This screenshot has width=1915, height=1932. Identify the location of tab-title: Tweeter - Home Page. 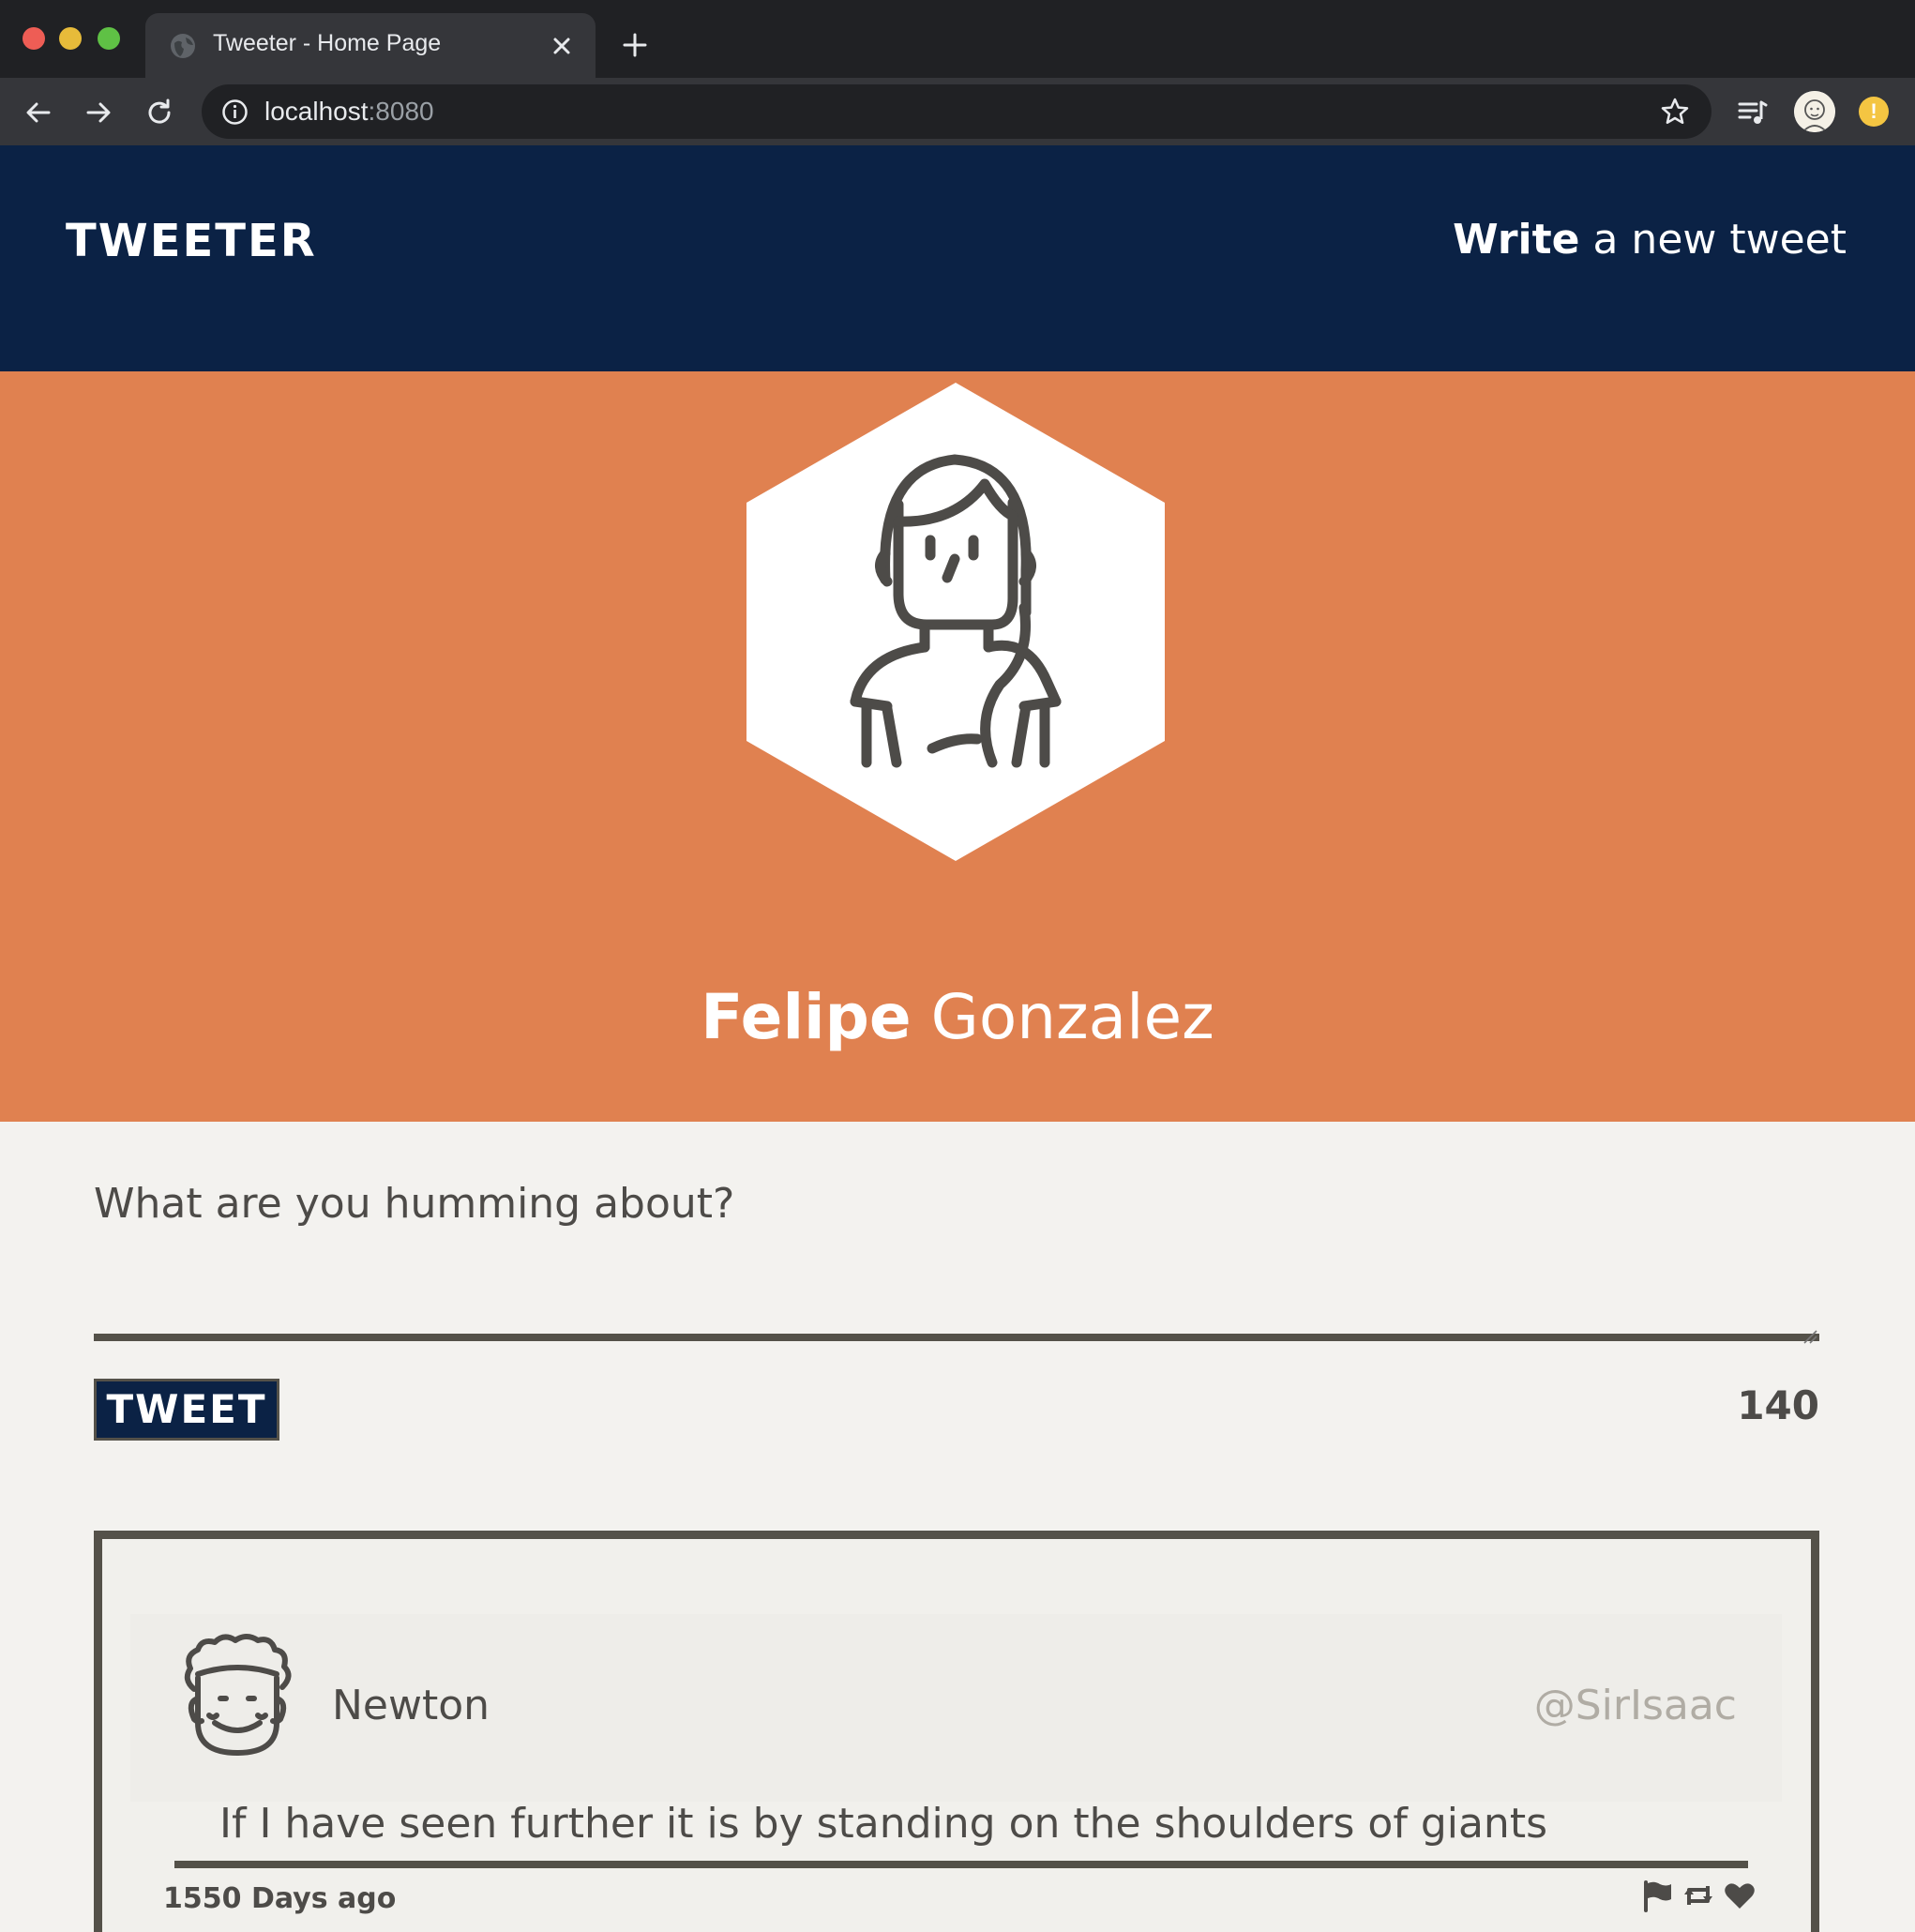
(327, 43).